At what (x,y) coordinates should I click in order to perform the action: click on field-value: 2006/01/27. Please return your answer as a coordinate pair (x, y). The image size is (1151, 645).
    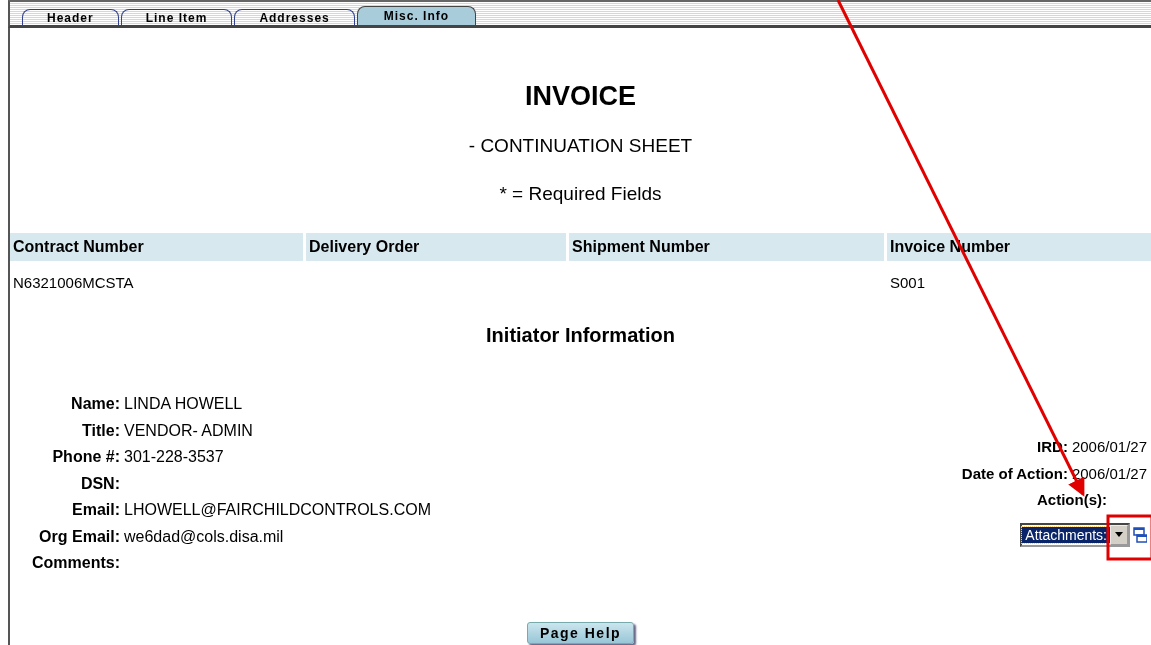
    Looking at the image, I should click on (1109, 447).